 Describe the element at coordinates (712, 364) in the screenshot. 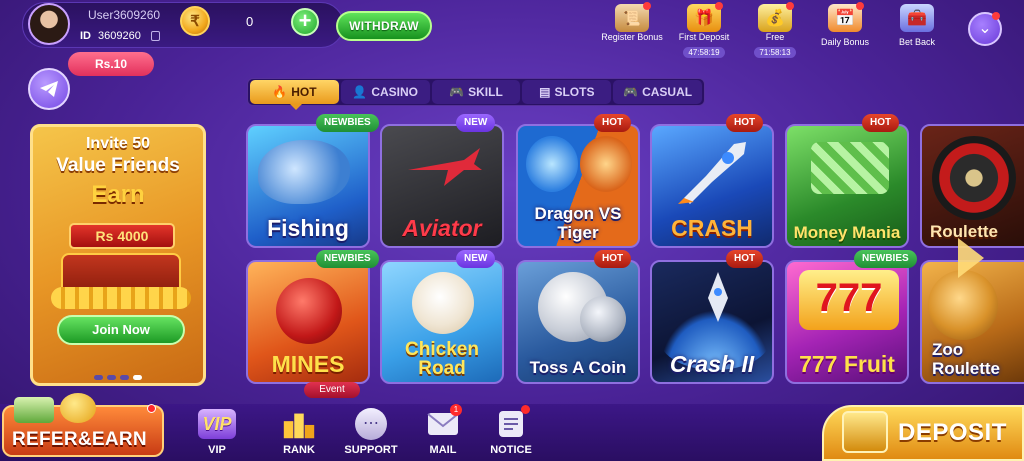

I see `game-title: Crash II` at that location.